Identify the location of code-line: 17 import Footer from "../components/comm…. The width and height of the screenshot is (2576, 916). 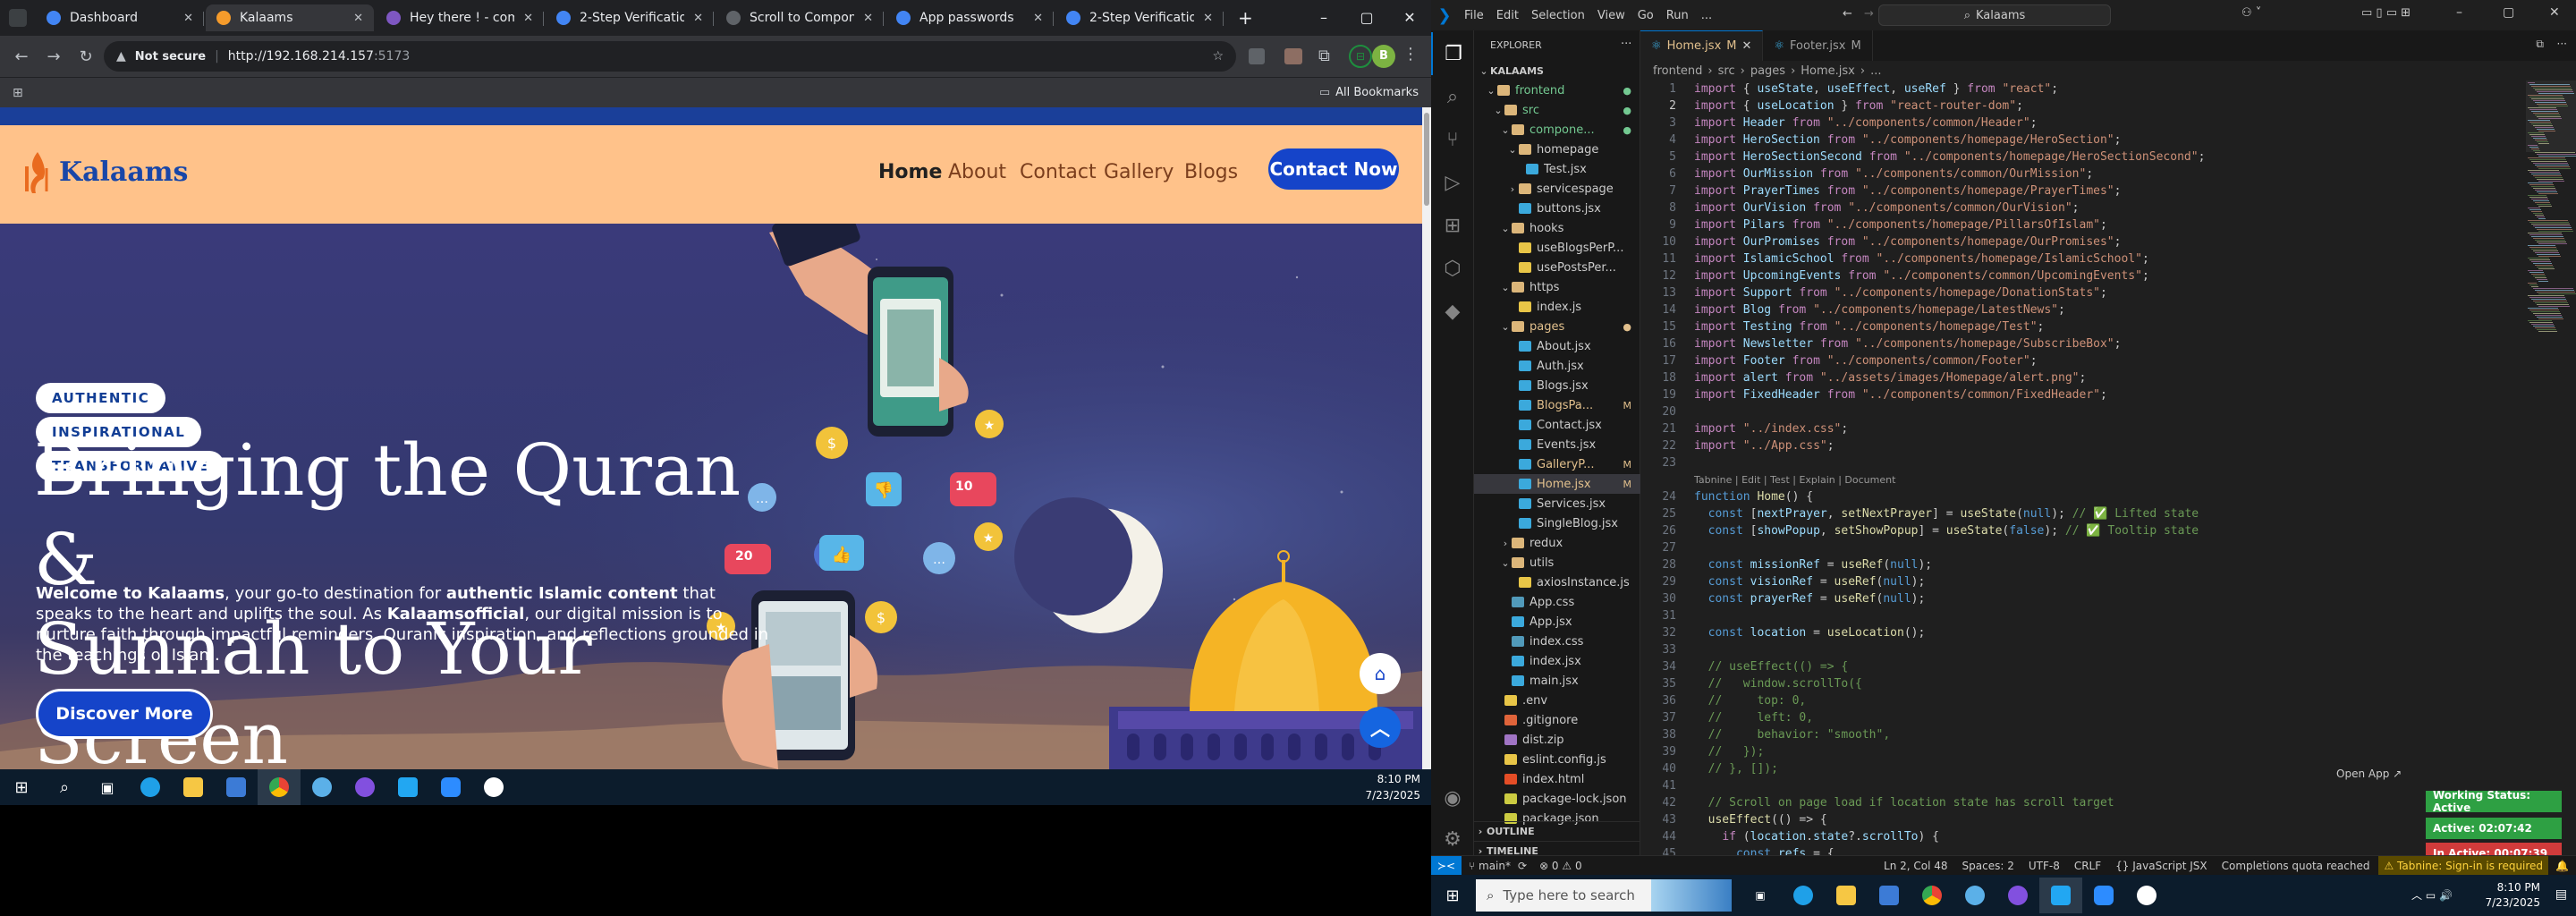
(1838, 360).